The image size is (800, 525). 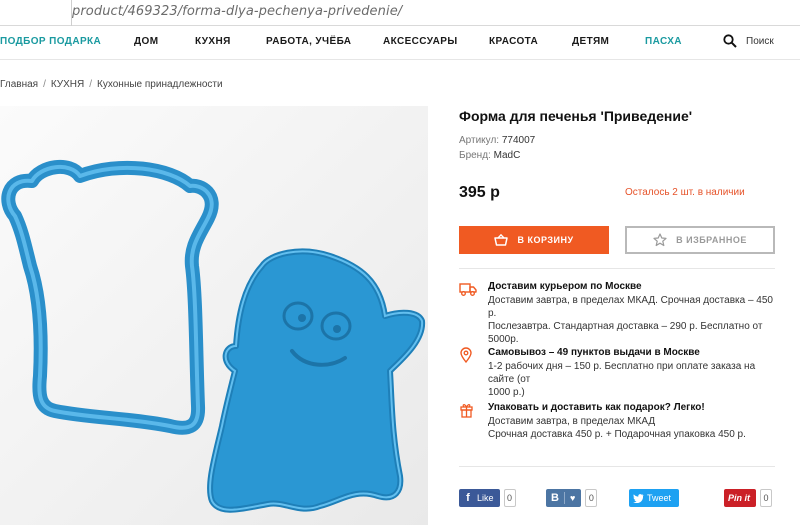 I want to click on facebook-like-button: f Like, so click(x=479, y=498).